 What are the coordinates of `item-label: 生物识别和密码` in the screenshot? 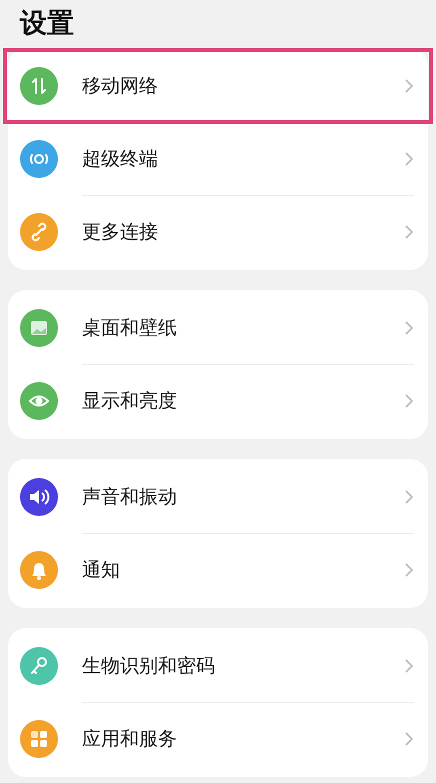 It's located at (149, 666).